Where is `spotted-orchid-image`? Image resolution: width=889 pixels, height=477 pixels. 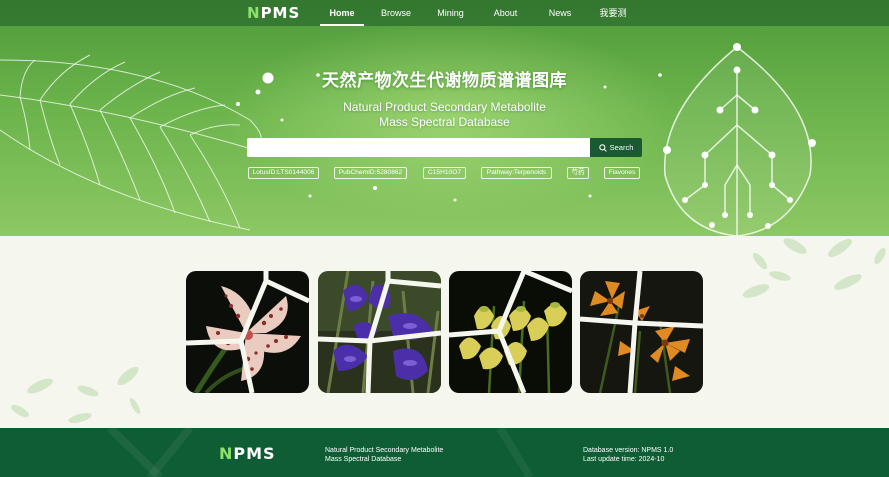 spotted-orchid-image is located at coordinates (247, 332).